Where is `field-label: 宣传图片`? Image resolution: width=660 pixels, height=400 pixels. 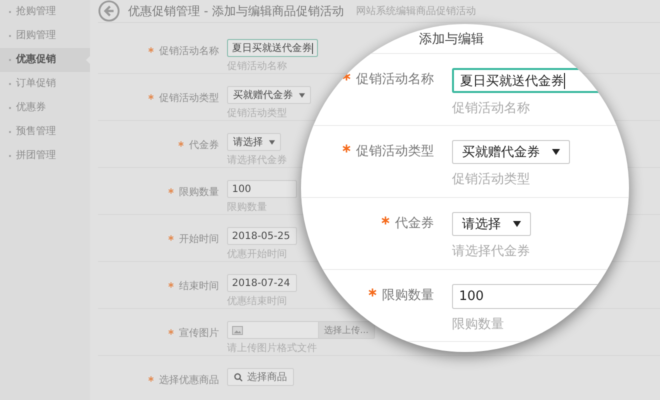 field-label: 宣传图片 is located at coordinates (193, 333).